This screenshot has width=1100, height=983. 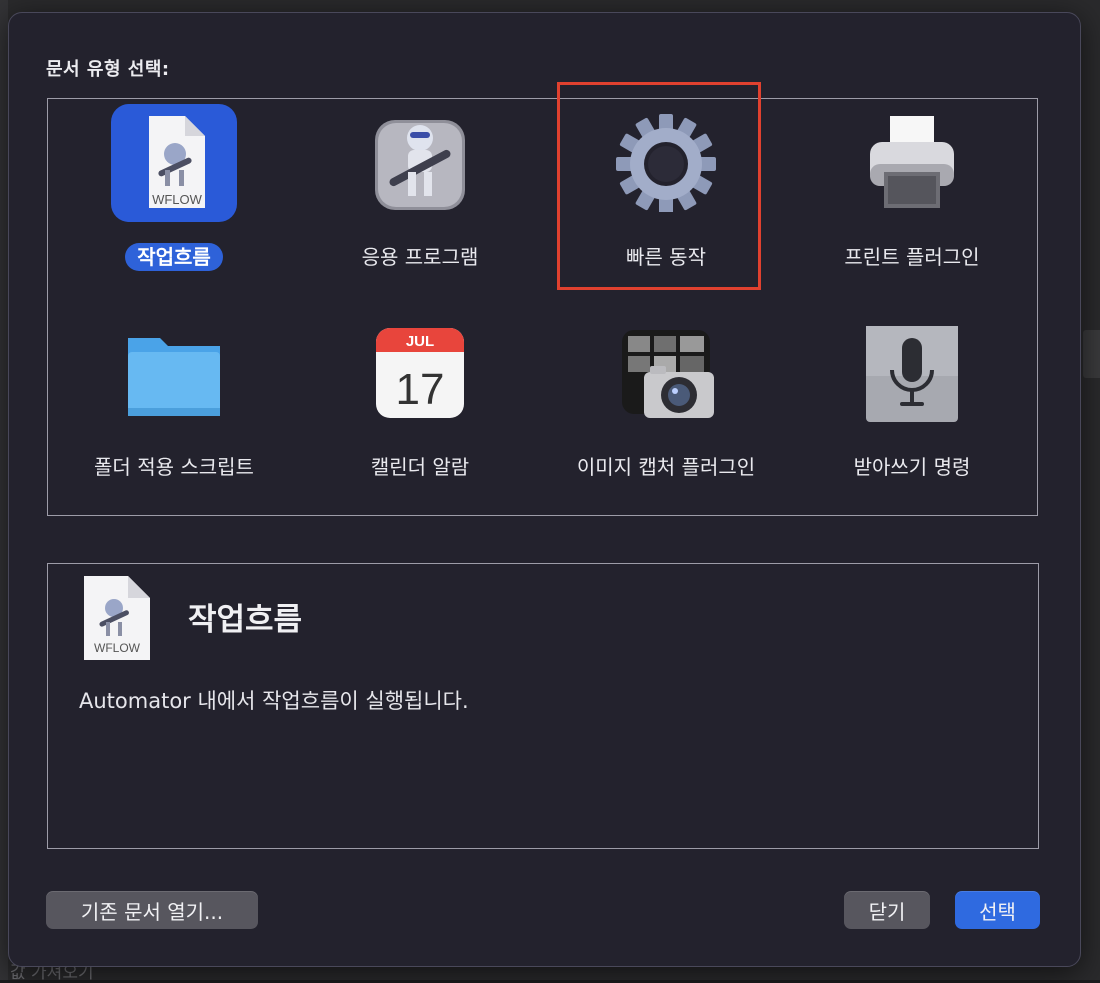 I want to click on svg-text: 17, so click(x=420, y=389).